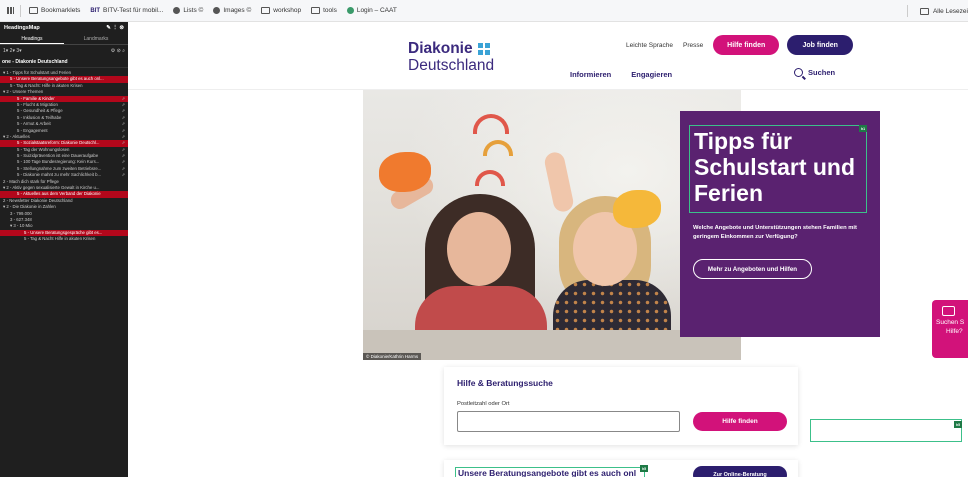  I want to click on diakonie-logo: Diakonie Deutschland, so click(451, 57).